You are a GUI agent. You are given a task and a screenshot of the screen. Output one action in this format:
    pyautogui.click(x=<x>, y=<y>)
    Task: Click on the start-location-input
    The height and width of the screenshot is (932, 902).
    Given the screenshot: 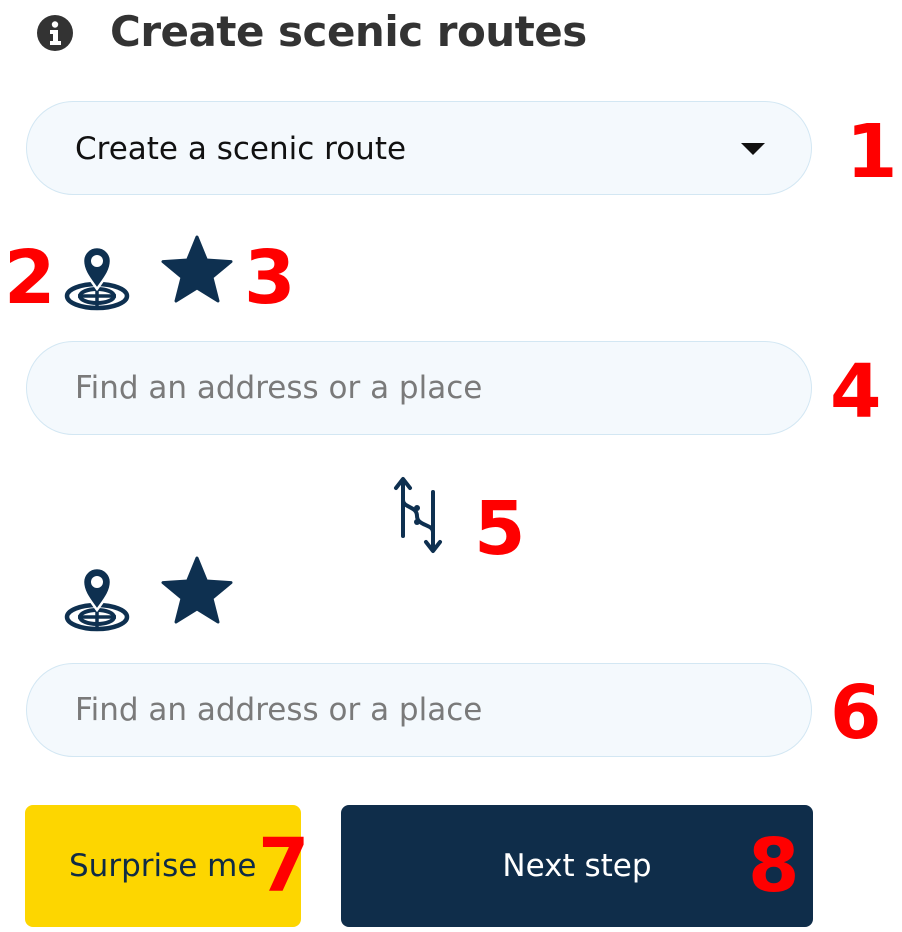 What is the action you would take?
    pyautogui.click(x=419, y=388)
    